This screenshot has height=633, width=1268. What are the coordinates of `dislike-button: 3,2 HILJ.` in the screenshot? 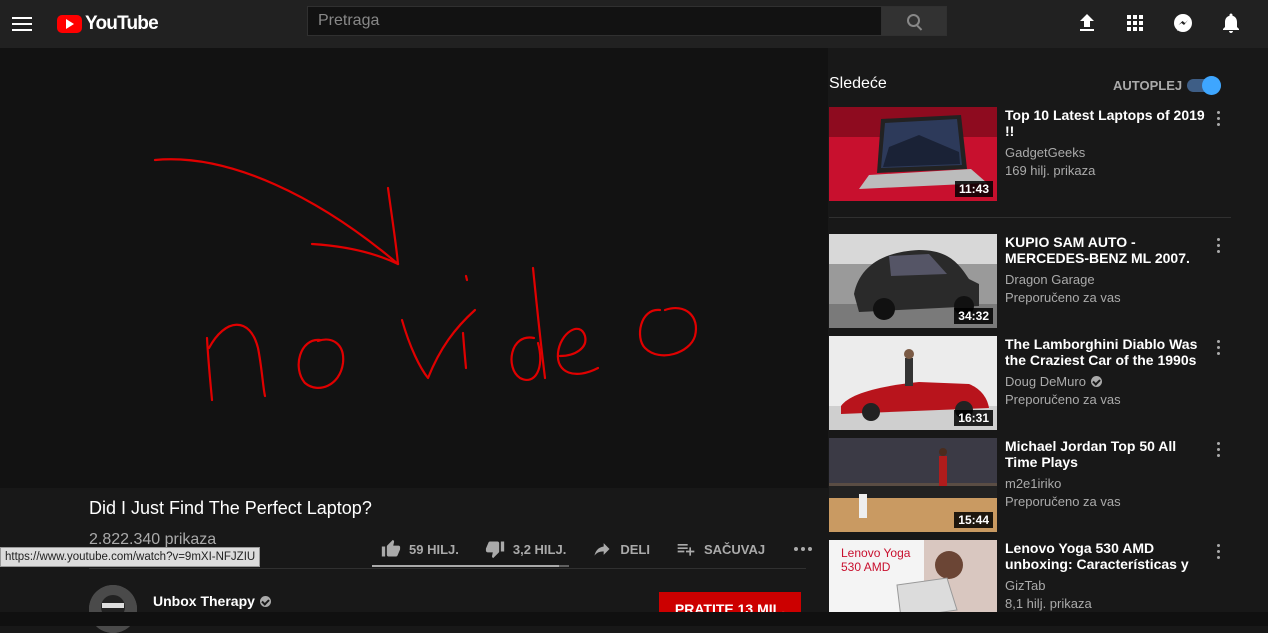 It's located at (525, 549).